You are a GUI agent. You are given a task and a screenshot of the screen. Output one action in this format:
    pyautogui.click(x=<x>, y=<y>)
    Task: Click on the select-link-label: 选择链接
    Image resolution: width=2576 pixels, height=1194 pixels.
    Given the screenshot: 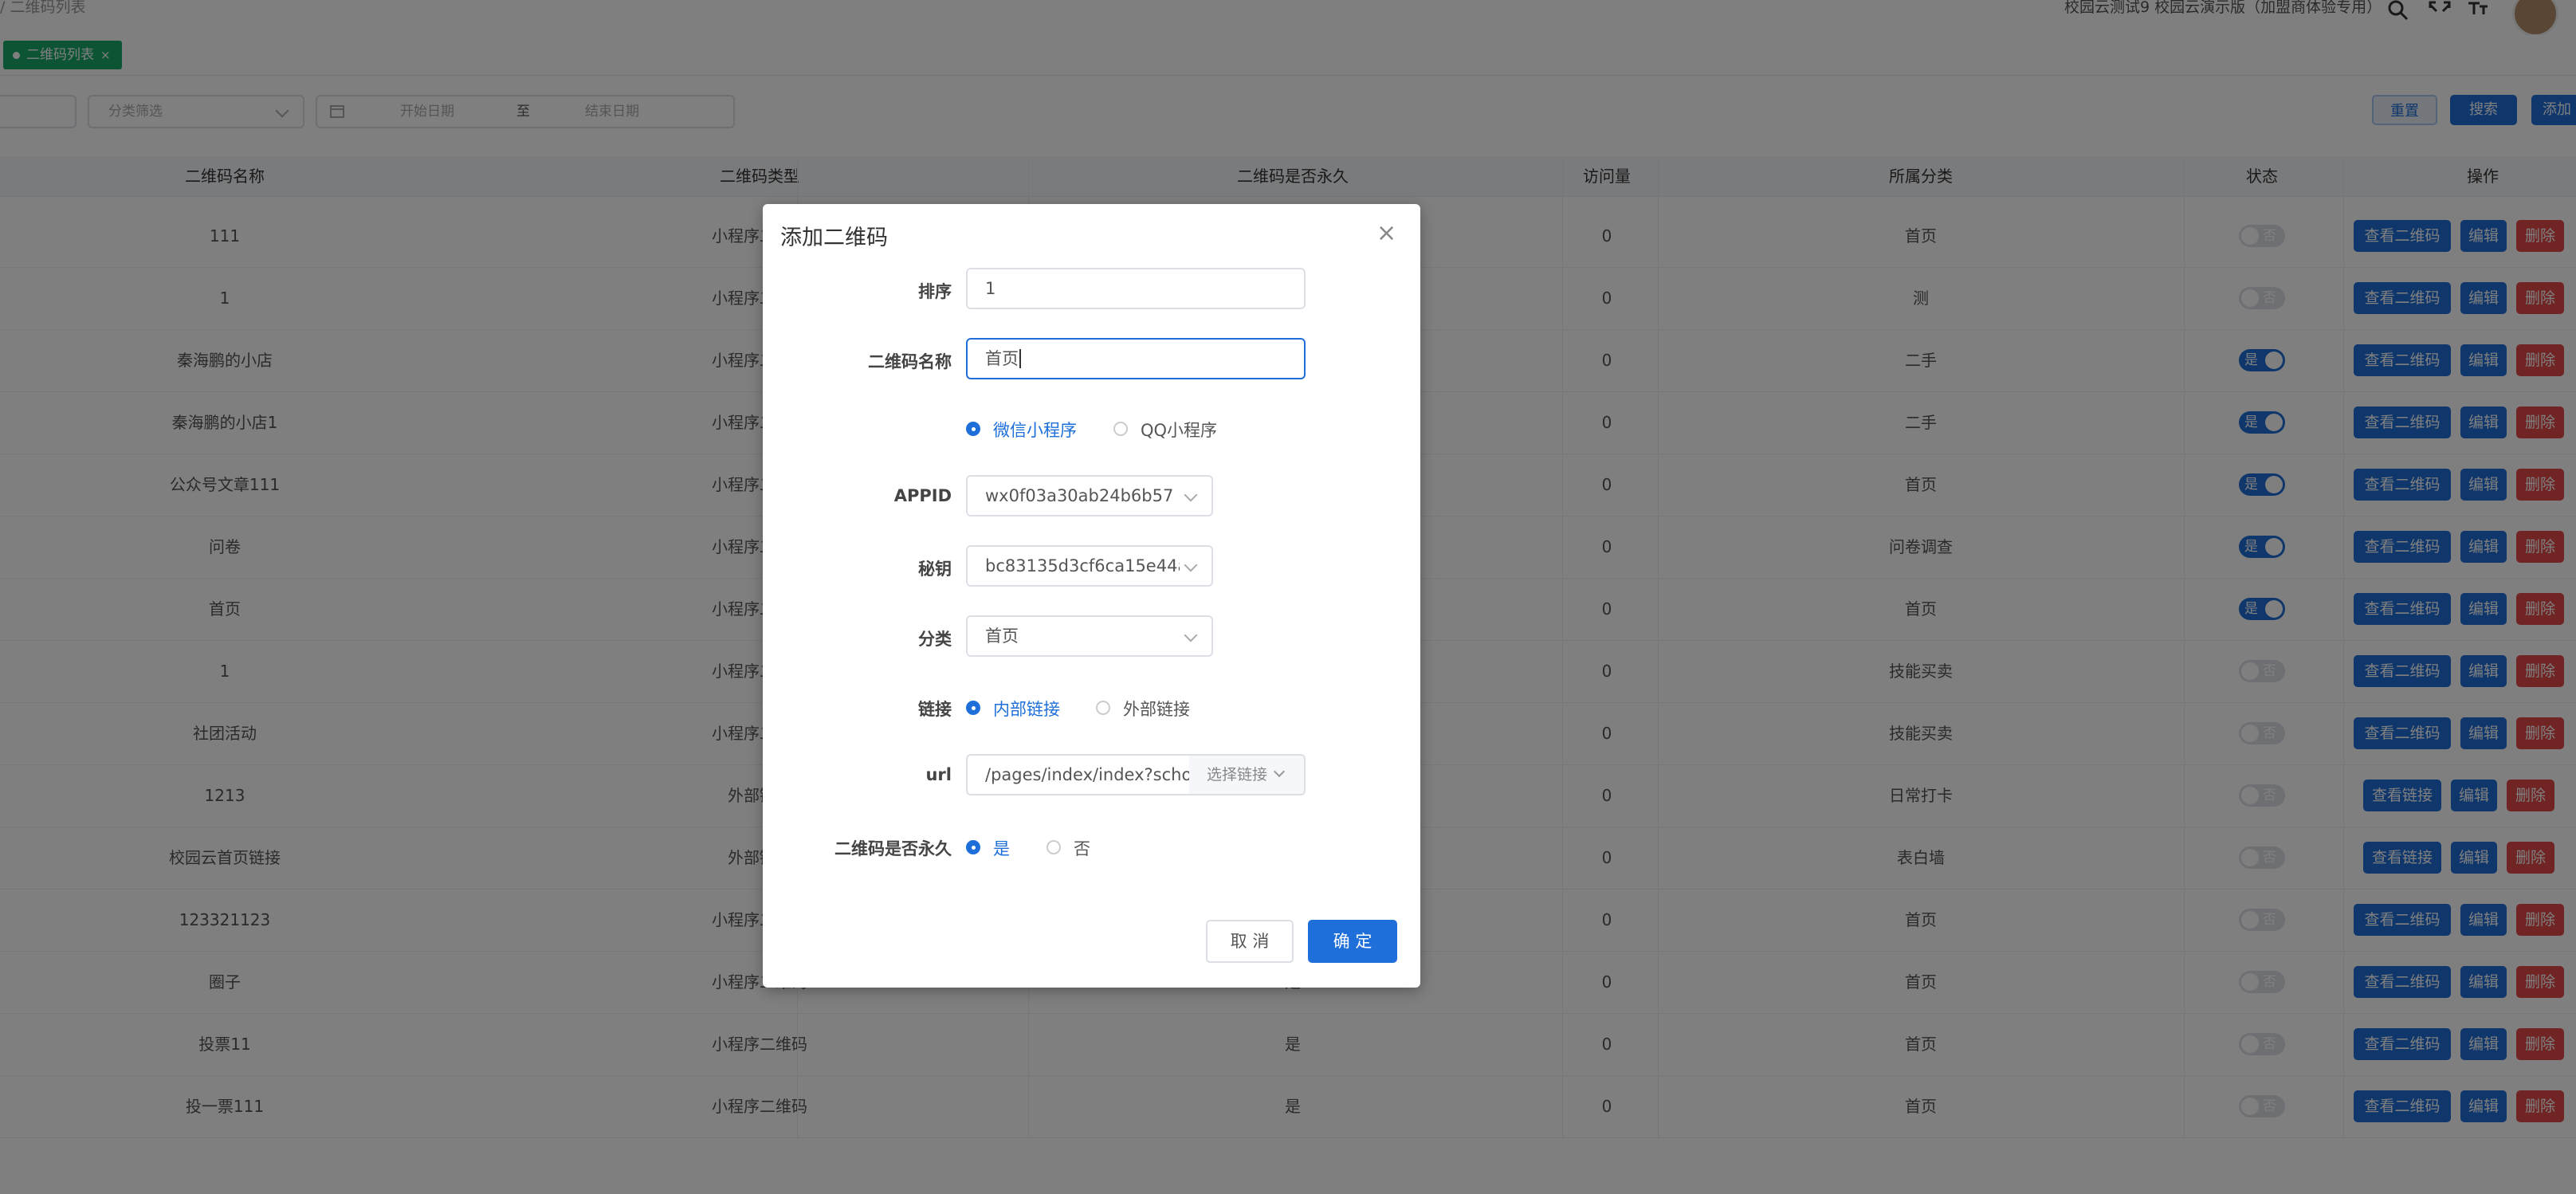 What is the action you would take?
    pyautogui.click(x=1237, y=775)
    